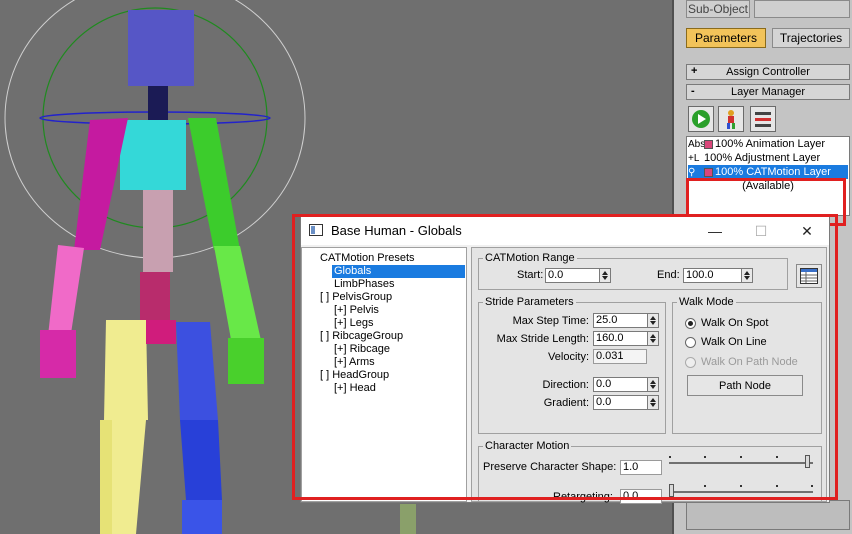  What do you see at coordinates (715, 231) in the screenshot?
I see `minimize-icon: —` at bounding box center [715, 231].